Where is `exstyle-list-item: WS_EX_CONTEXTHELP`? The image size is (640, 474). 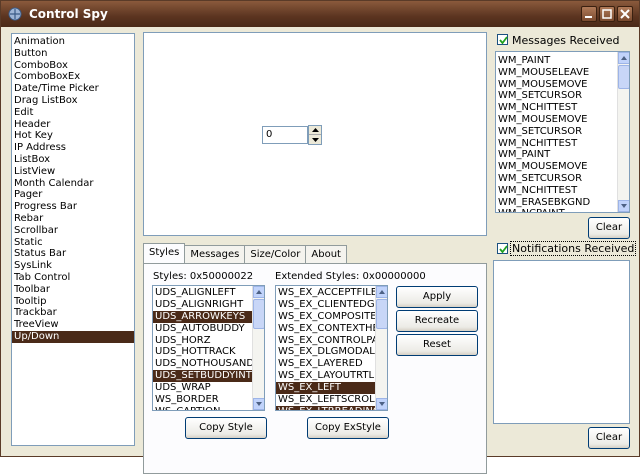
exstyle-list-item: WS_EX_CONTEXTHELP is located at coordinates (331, 329).